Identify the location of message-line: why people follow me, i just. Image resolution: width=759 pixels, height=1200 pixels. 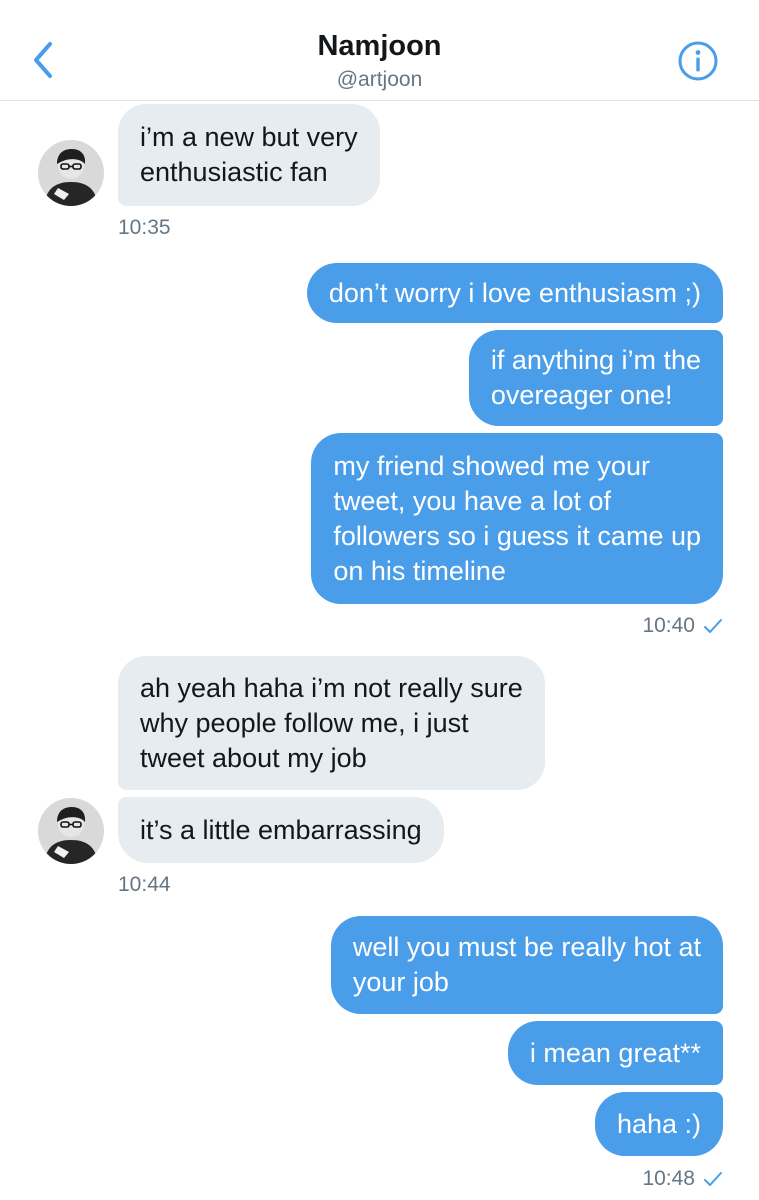
(304, 722).